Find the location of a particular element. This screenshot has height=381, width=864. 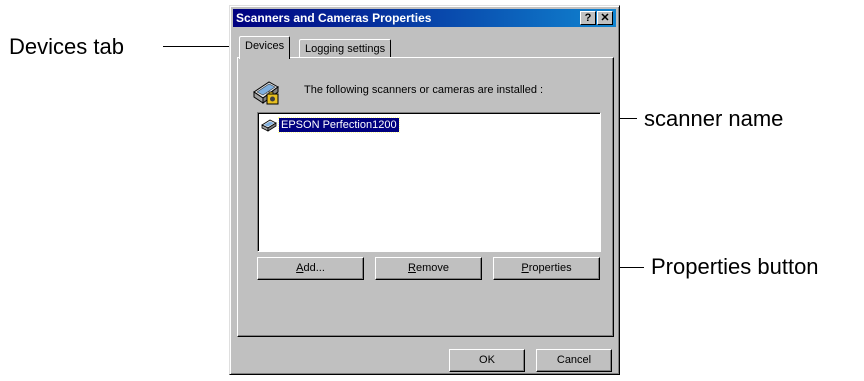

scanner-name: EPSON Perfection1200 is located at coordinates (339, 124).